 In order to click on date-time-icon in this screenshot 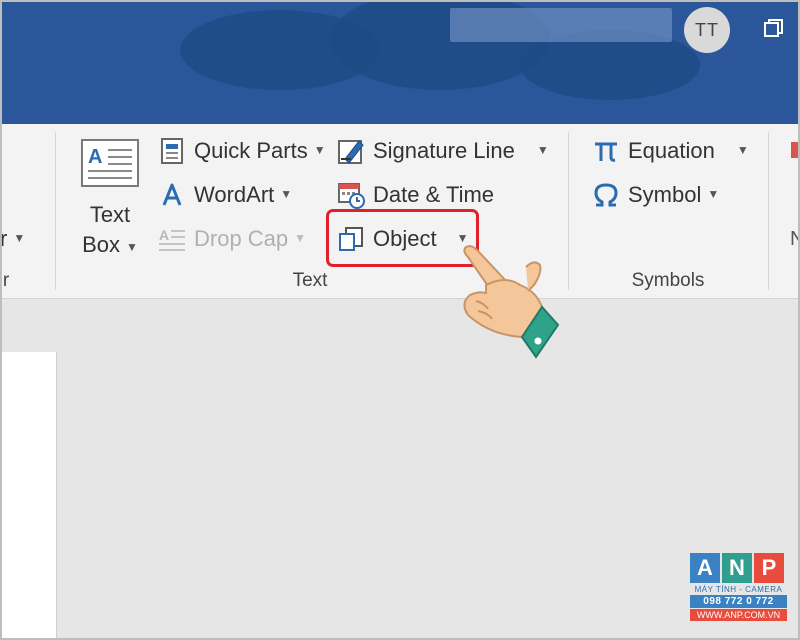, I will do `click(351, 196)`.